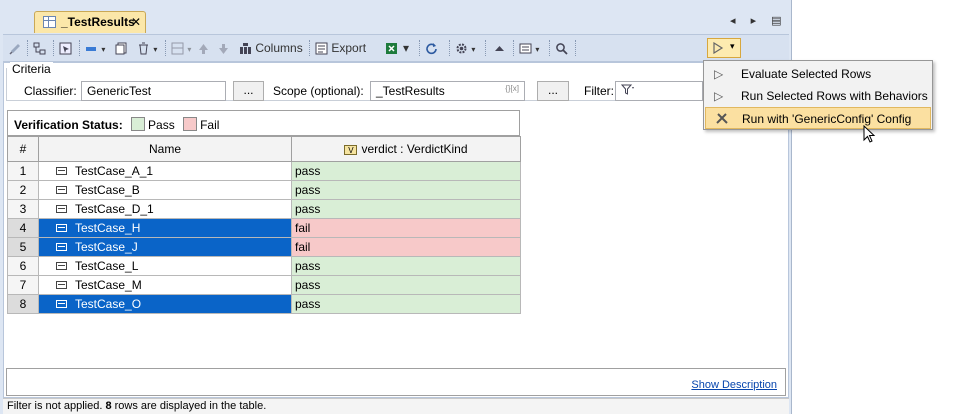 This screenshot has height=415, width=963. What do you see at coordinates (203, 48) in the screenshot?
I see `move-up-icon` at bounding box center [203, 48].